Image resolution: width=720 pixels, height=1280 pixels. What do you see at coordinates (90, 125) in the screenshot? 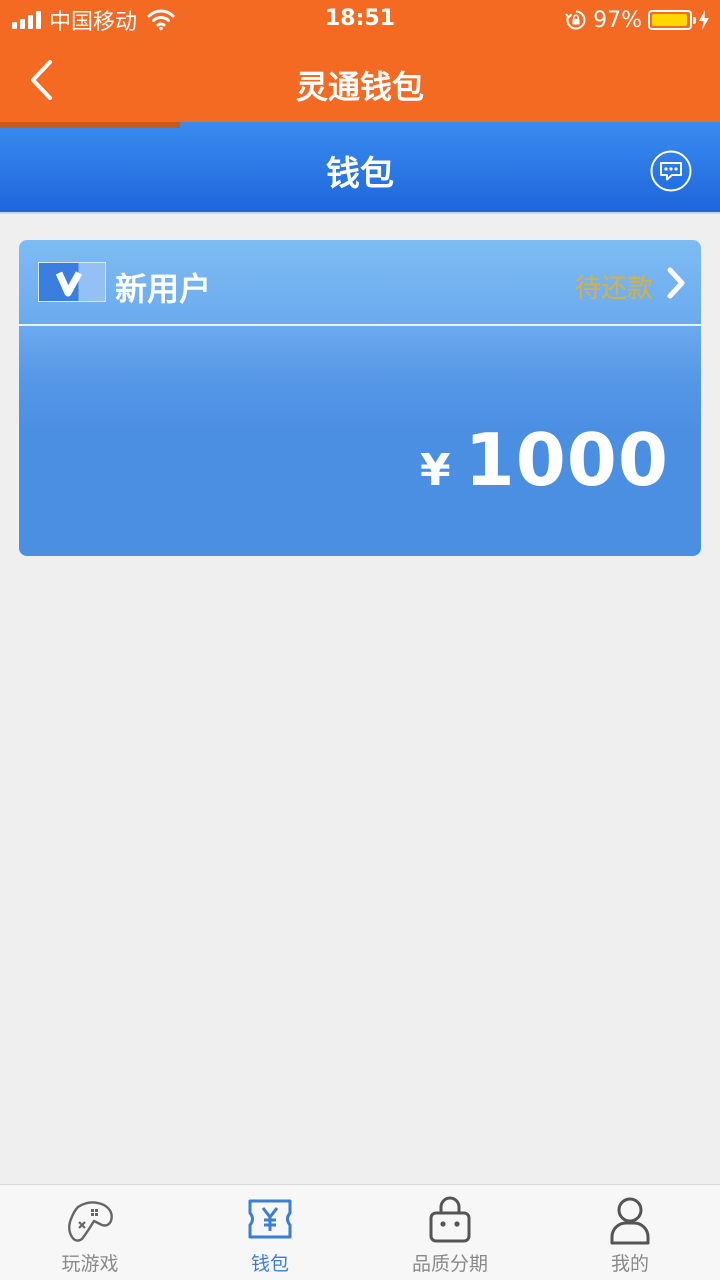
I see `header-accent-strip` at bounding box center [90, 125].